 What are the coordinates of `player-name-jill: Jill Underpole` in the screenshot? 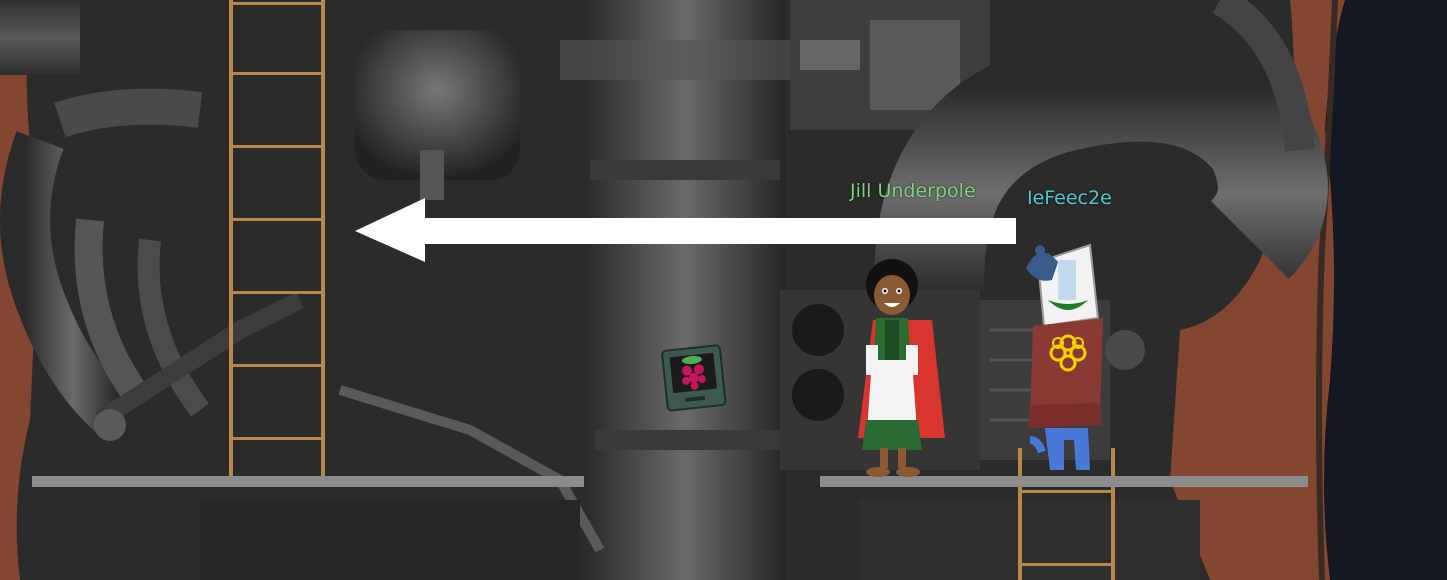 It's located at (913, 191).